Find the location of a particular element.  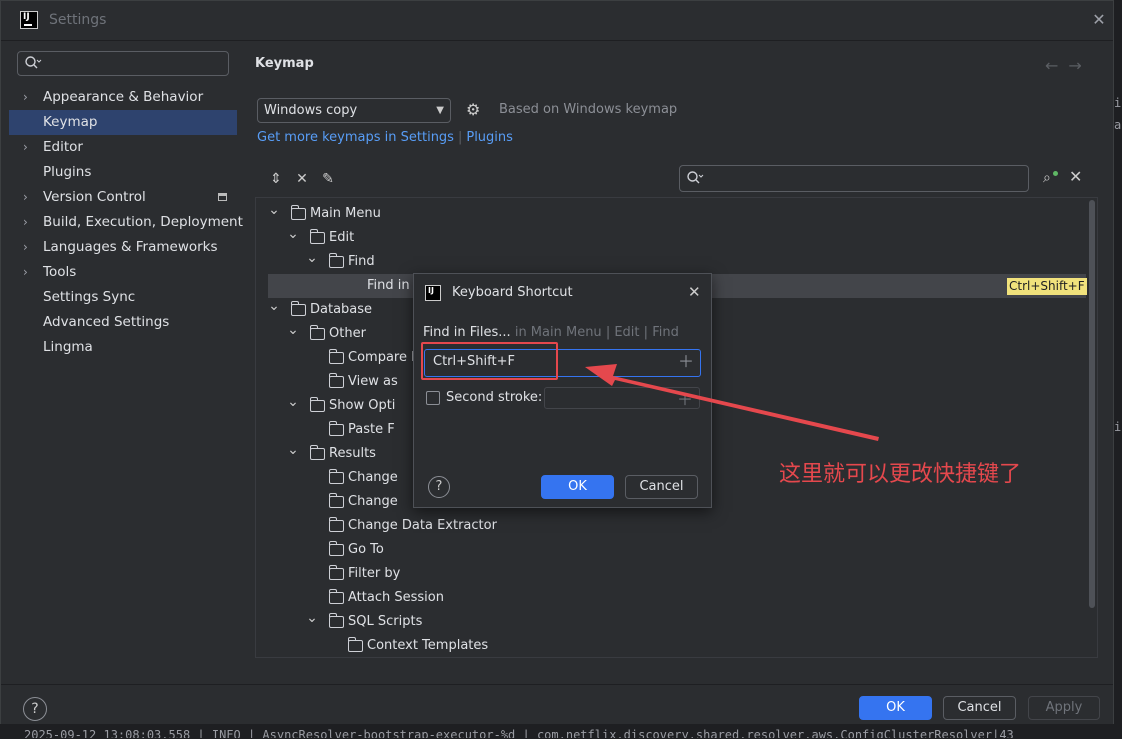

sidebar-item-languages-frameworks: › Languages & Frameworks is located at coordinates (123, 247).